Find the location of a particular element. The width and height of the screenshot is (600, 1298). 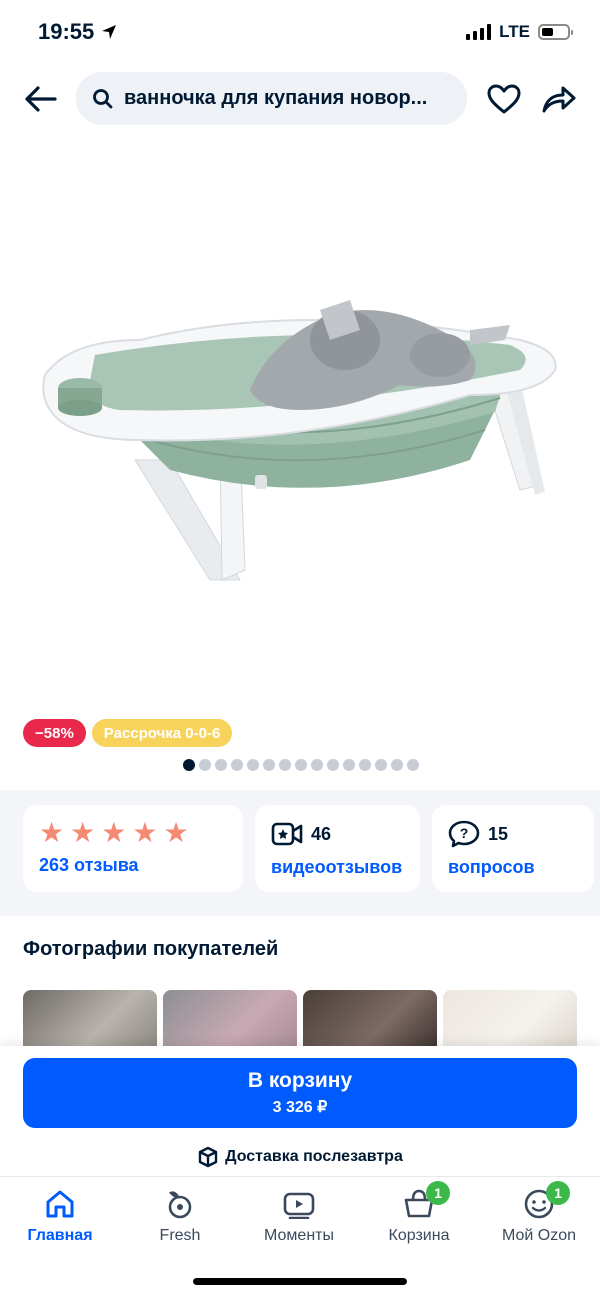

fresh-icon is located at coordinates (180, 1205).